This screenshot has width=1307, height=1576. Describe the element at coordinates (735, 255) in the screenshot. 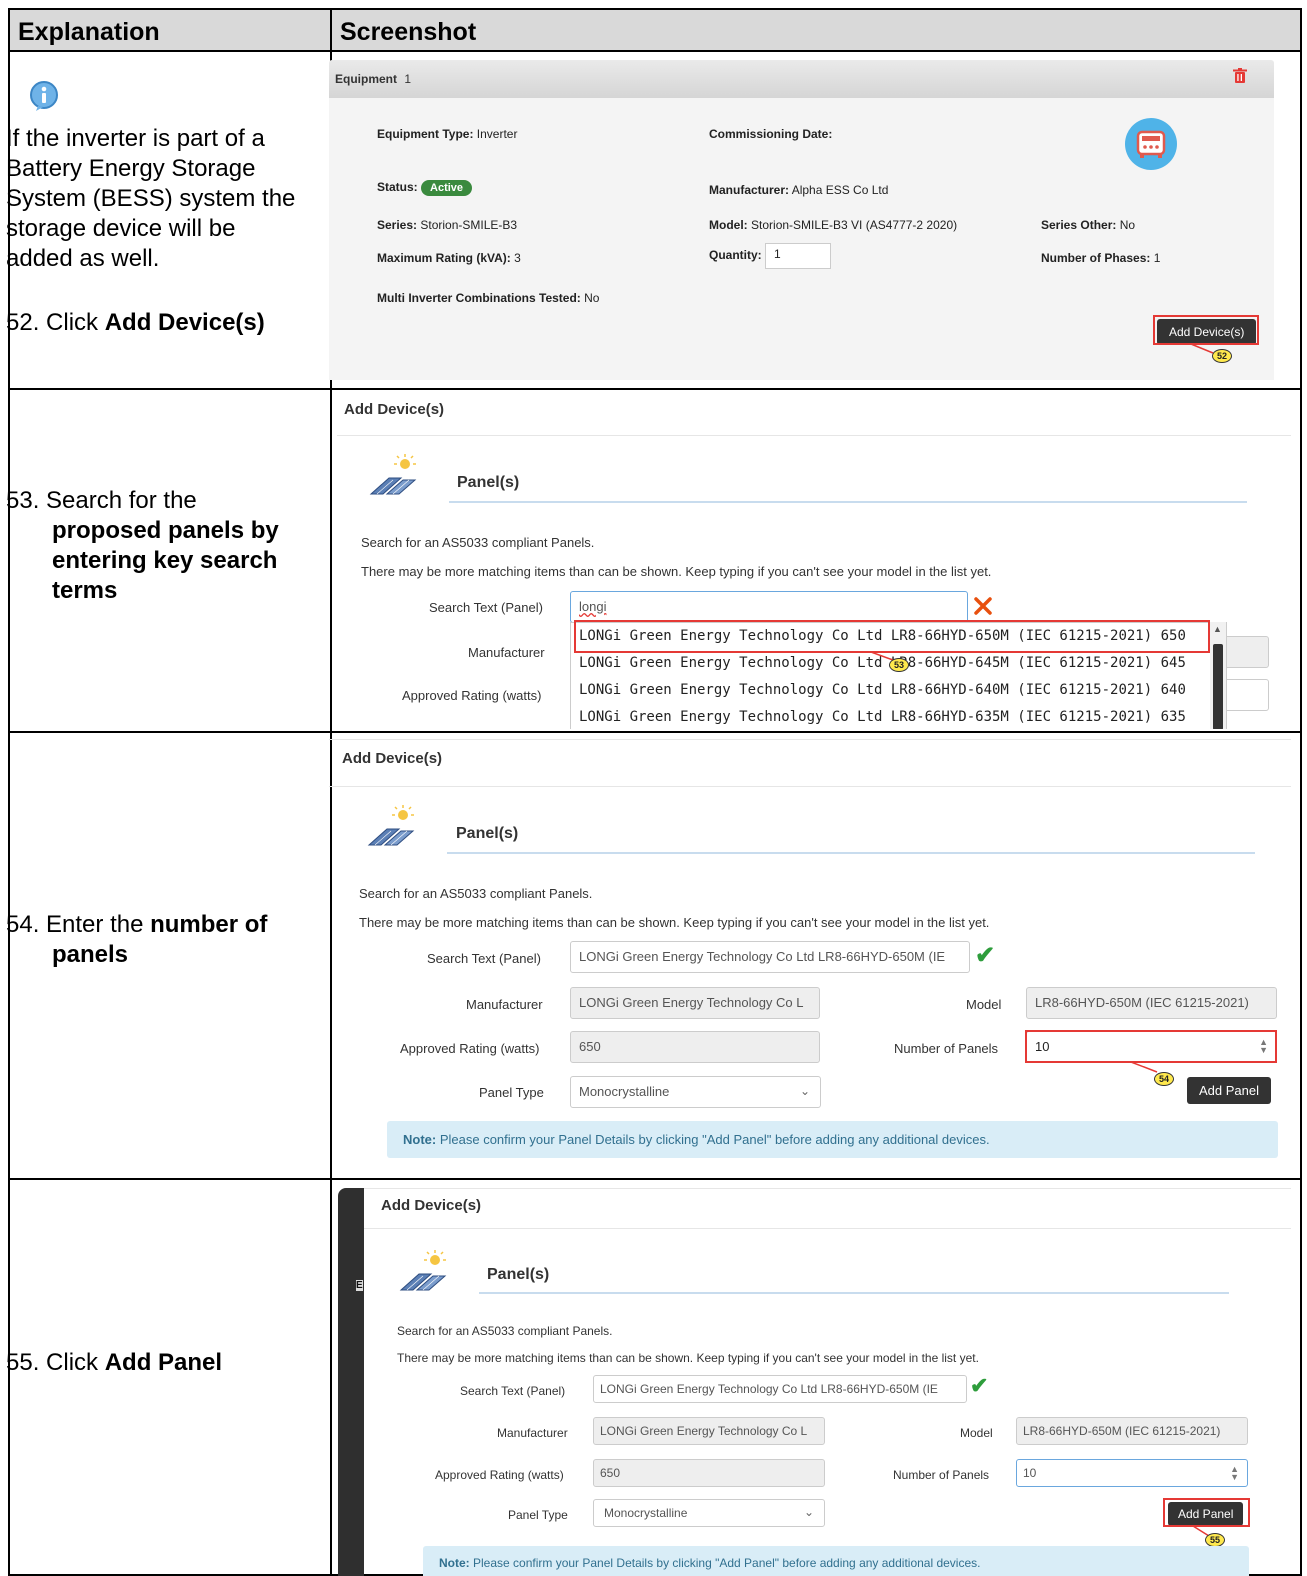

I see `field-label: Quantity:` at that location.